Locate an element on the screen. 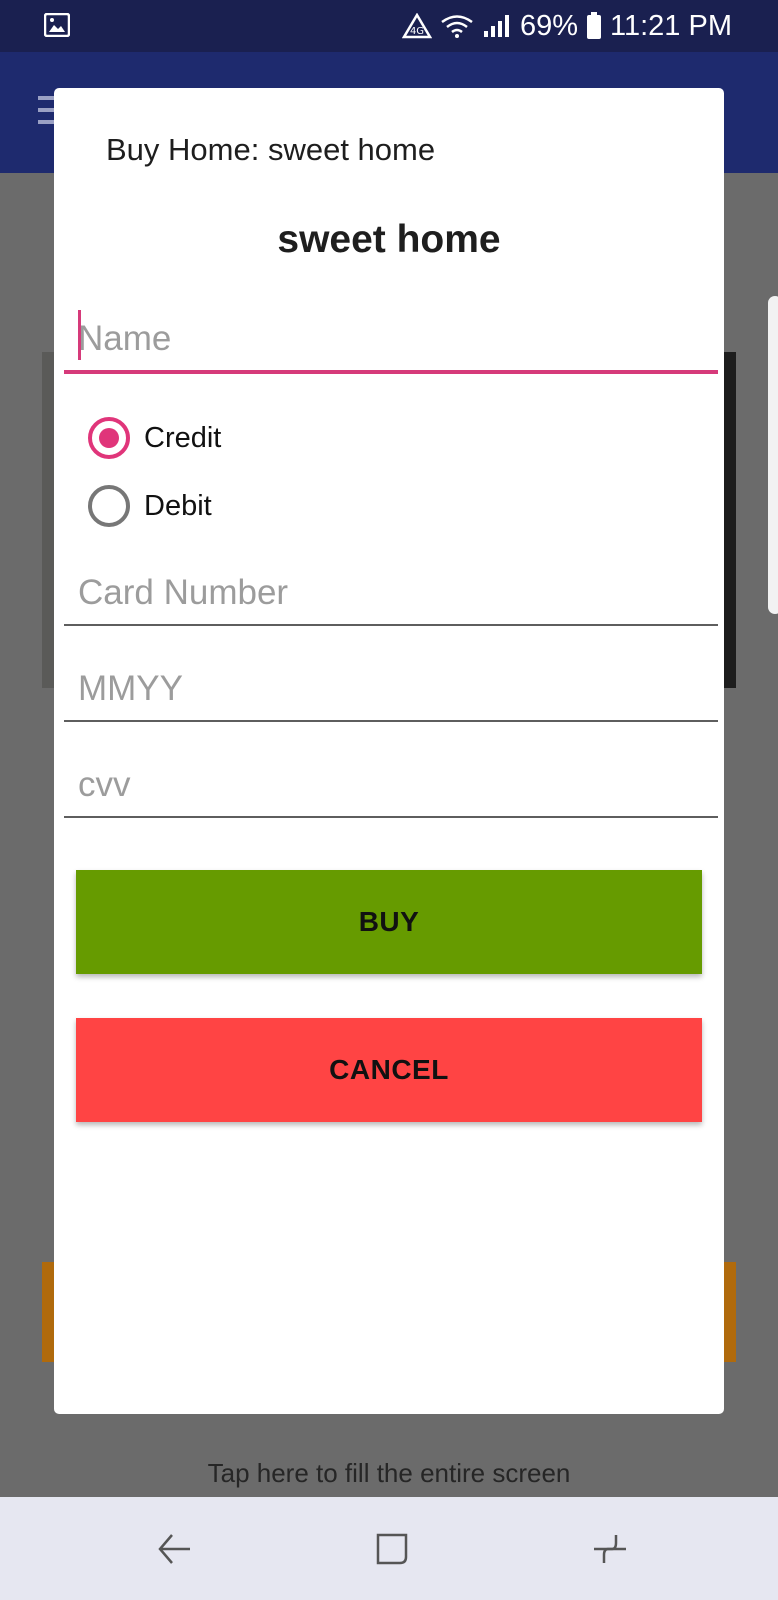 The height and width of the screenshot is (1600, 778). data-saver-icon: 4G is located at coordinates (416, 26).